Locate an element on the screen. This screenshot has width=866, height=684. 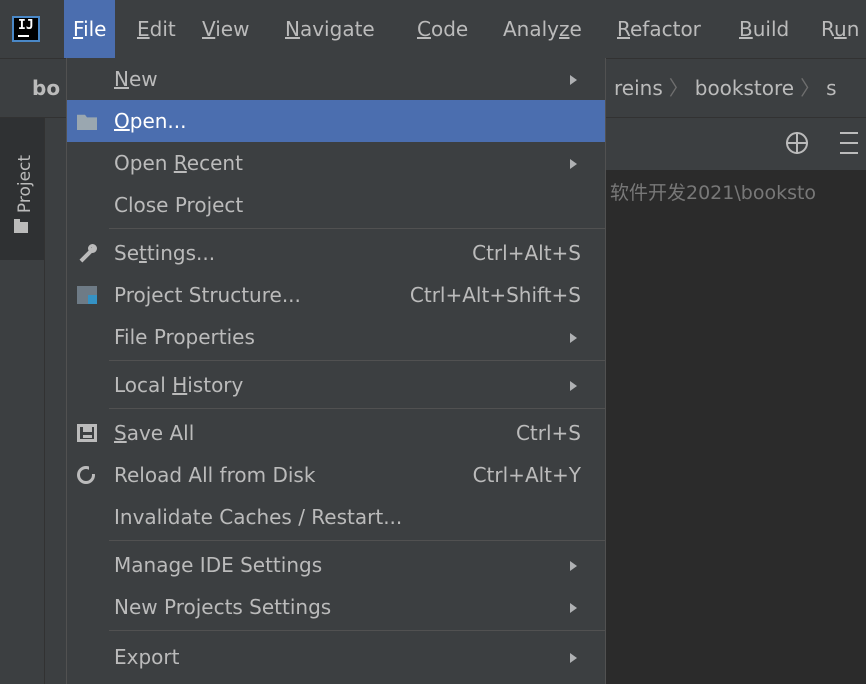
wrench-icon is located at coordinates (87, 253).